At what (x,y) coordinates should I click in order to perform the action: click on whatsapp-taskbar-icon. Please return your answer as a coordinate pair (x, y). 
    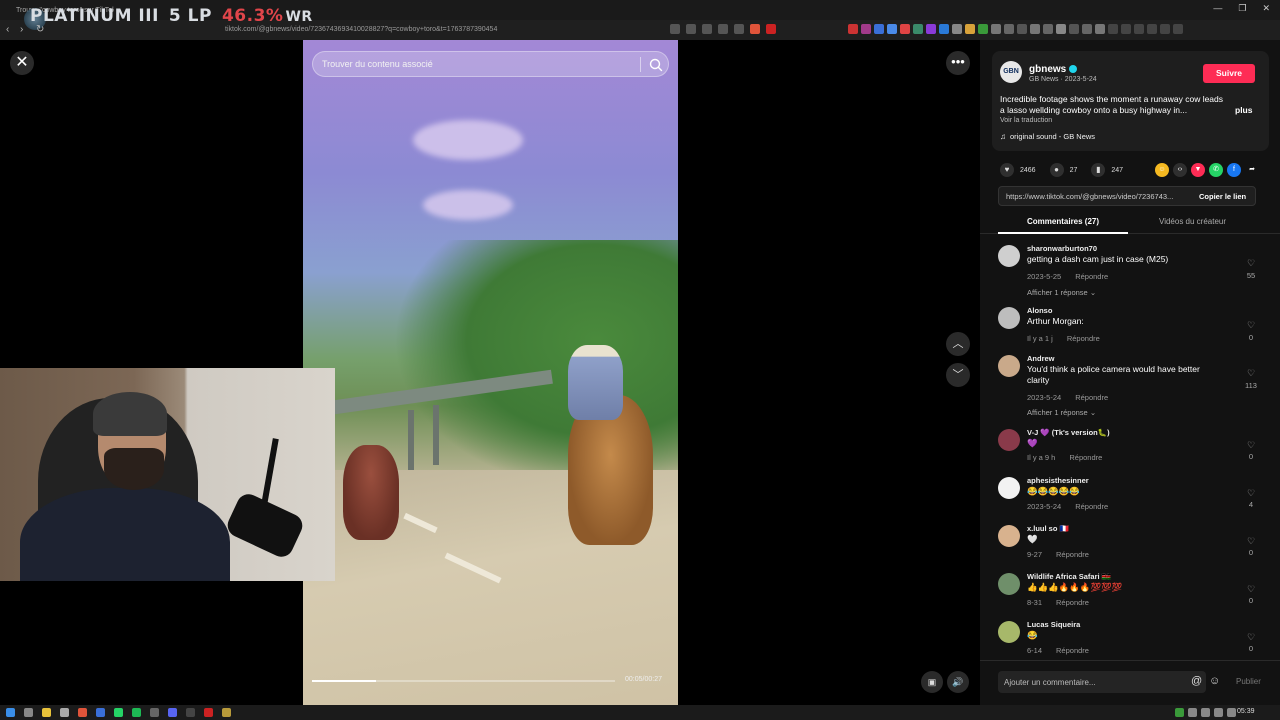
    Looking at the image, I should click on (118, 712).